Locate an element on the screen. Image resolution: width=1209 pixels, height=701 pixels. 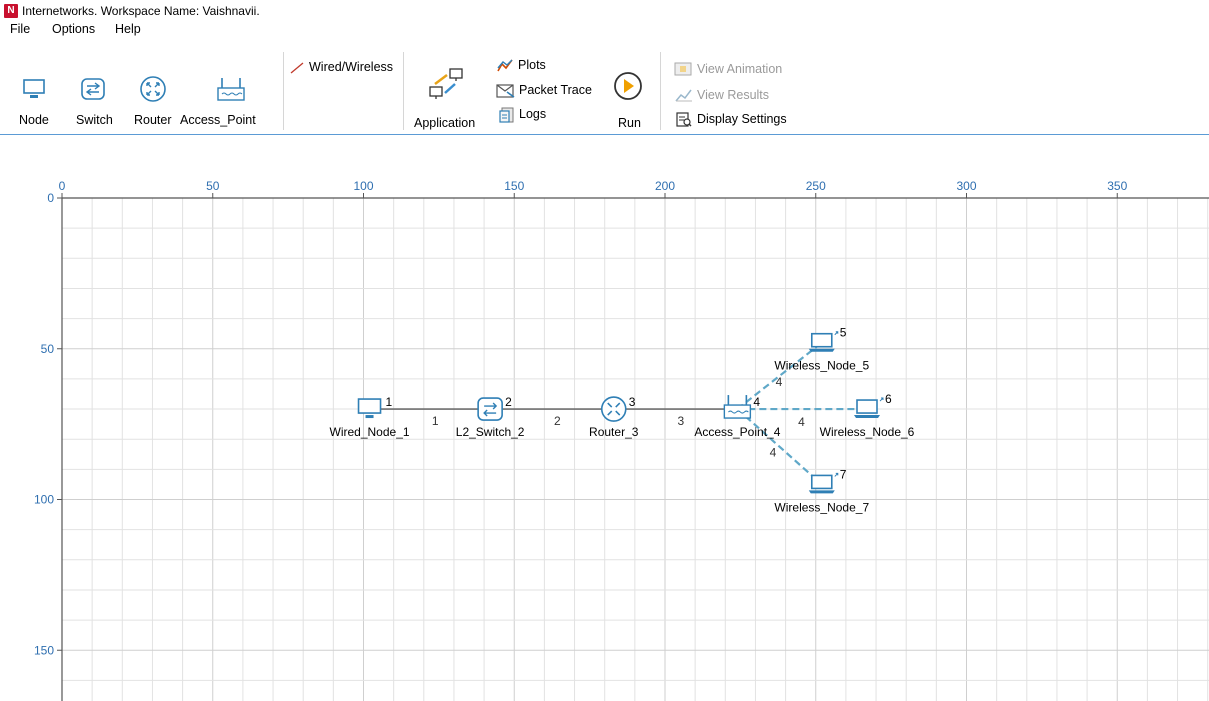
packet-trace-icon is located at coordinates (506, 90).